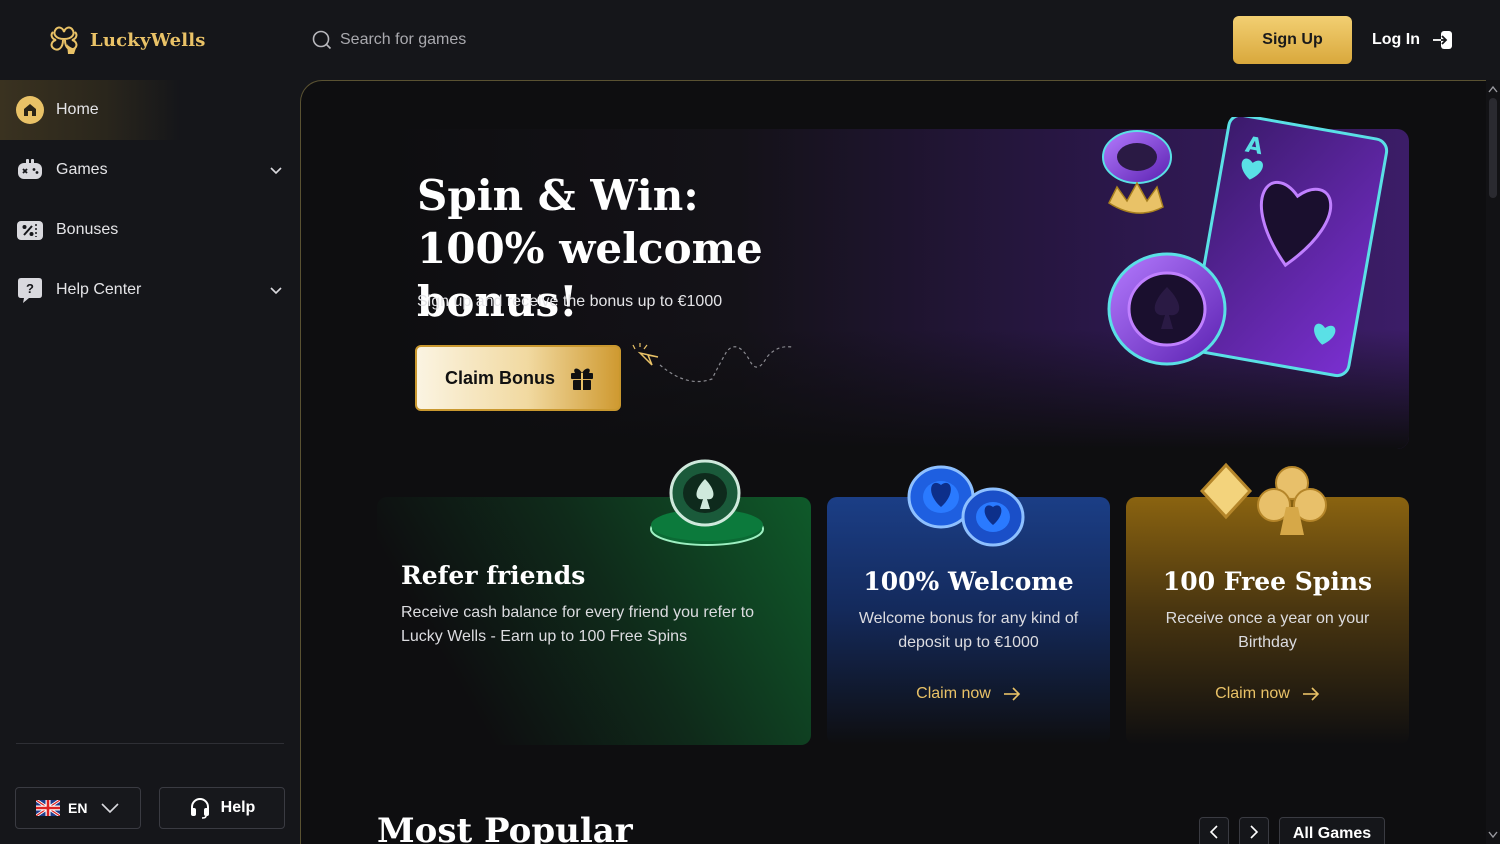 Image resolution: width=1500 pixels, height=844 pixels. What do you see at coordinates (322, 40) in the screenshot?
I see `search-icon` at bounding box center [322, 40].